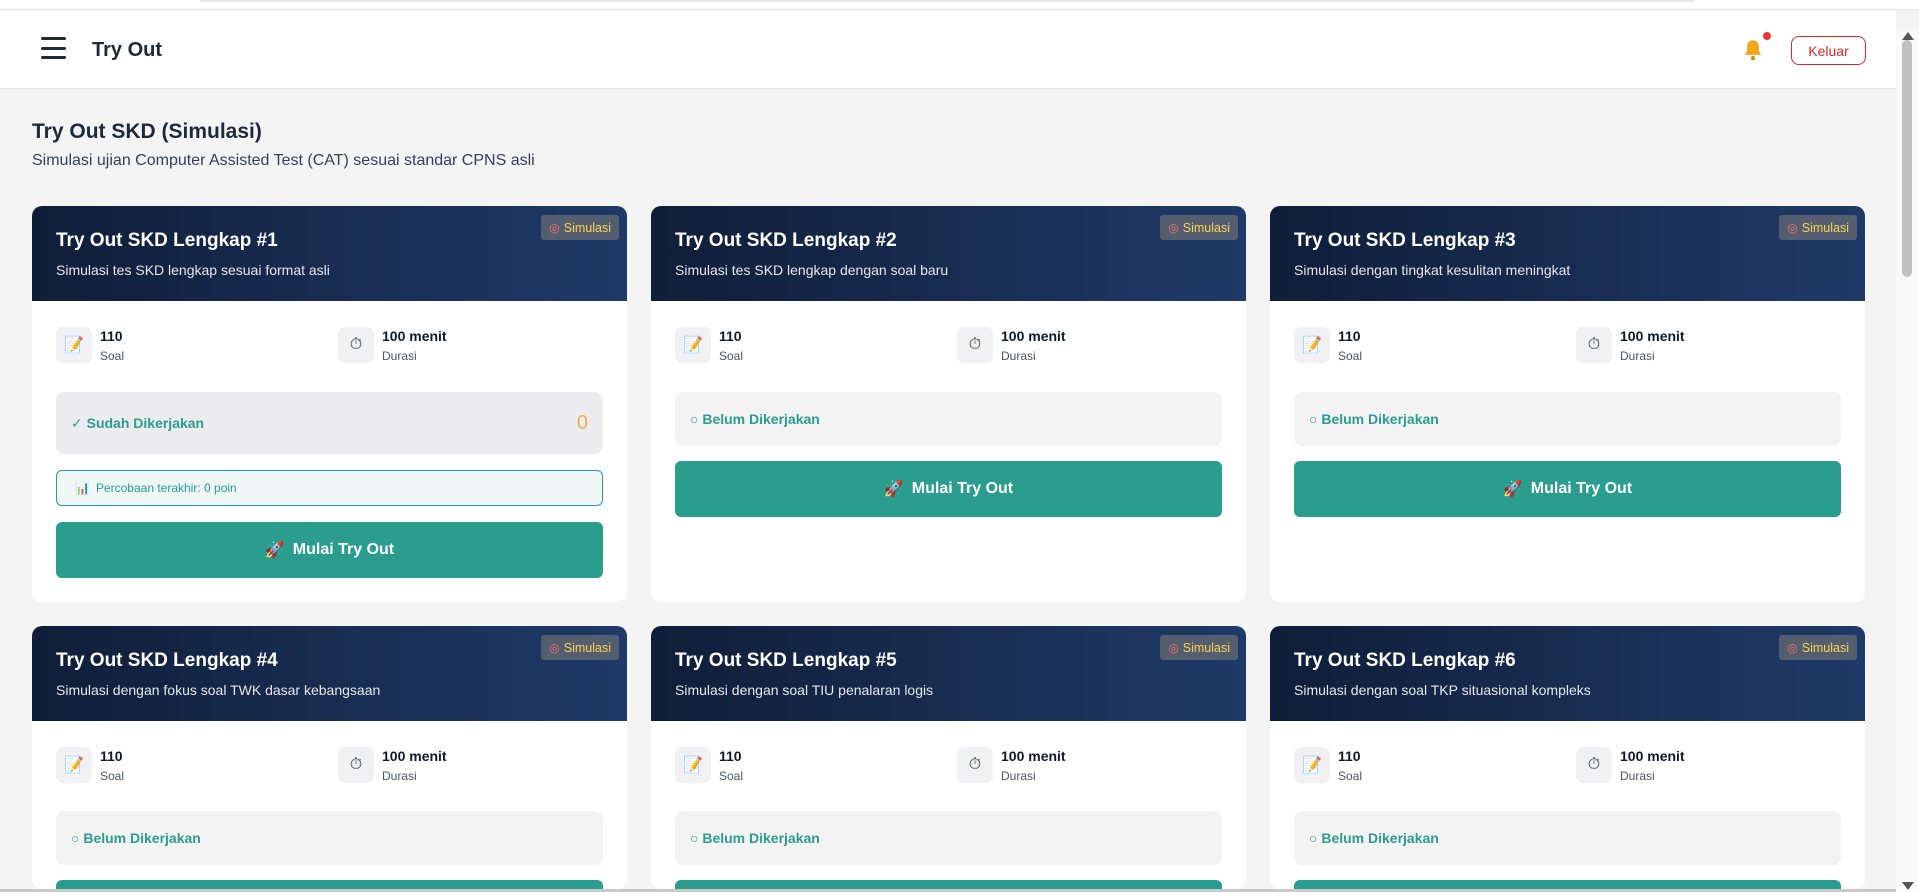 The height and width of the screenshot is (892, 1919). I want to click on scrollbar-thumb, so click(1907, 158).